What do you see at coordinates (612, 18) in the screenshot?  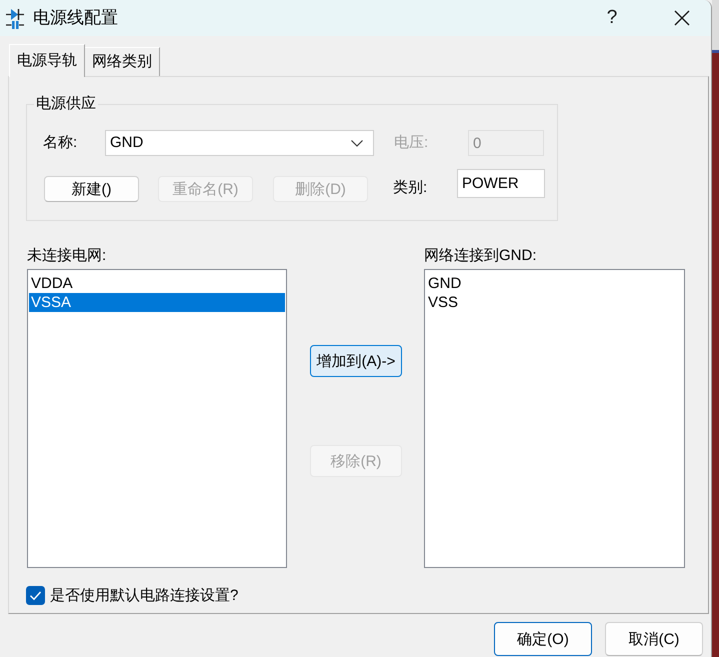 I see `help-button: ?` at bounding box center [612, 18].